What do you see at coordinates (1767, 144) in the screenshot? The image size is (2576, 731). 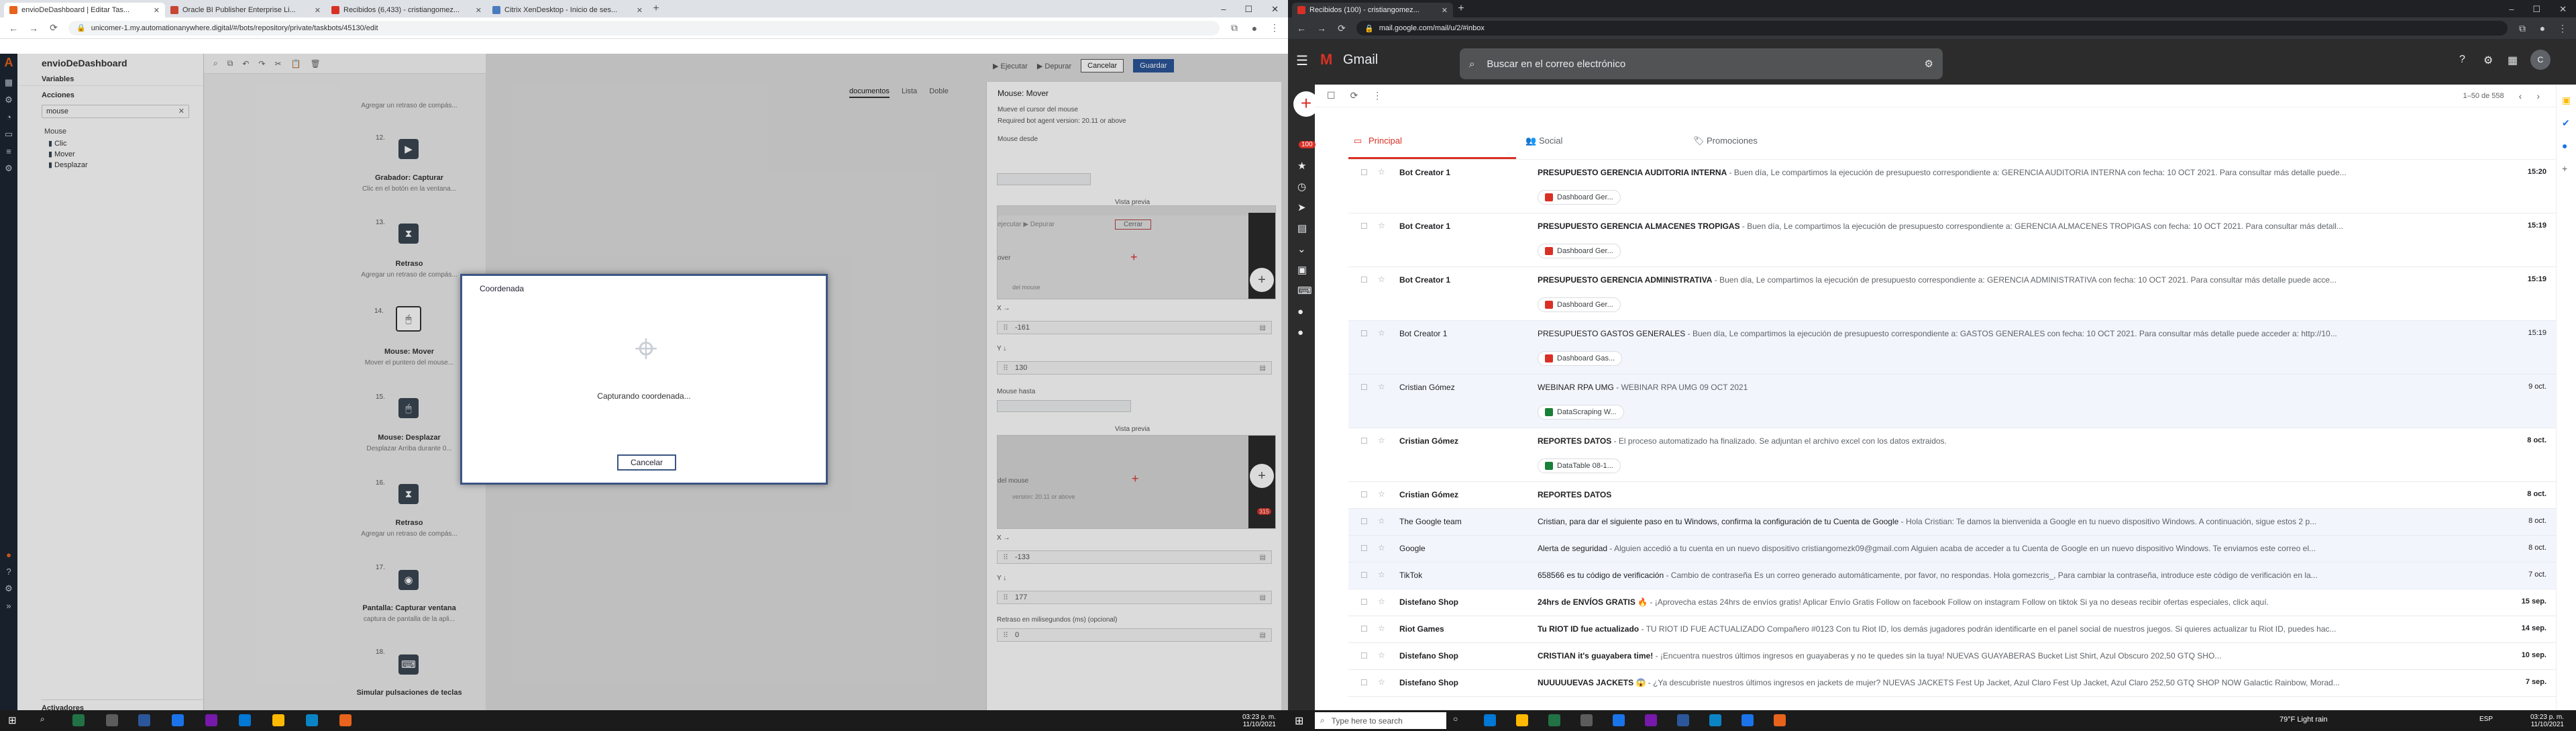 I see `tab-promociones: 🏷 Promociones` at bounding box center [1767, 144].